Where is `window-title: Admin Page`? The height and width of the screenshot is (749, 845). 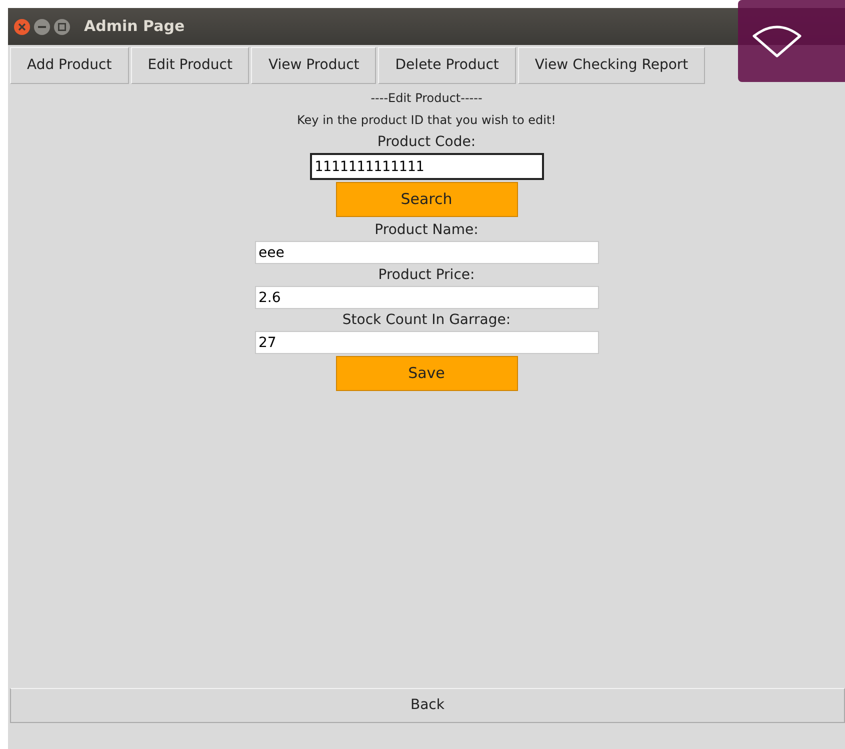
window-title: Admin Page is located at coordinates (134, 27).